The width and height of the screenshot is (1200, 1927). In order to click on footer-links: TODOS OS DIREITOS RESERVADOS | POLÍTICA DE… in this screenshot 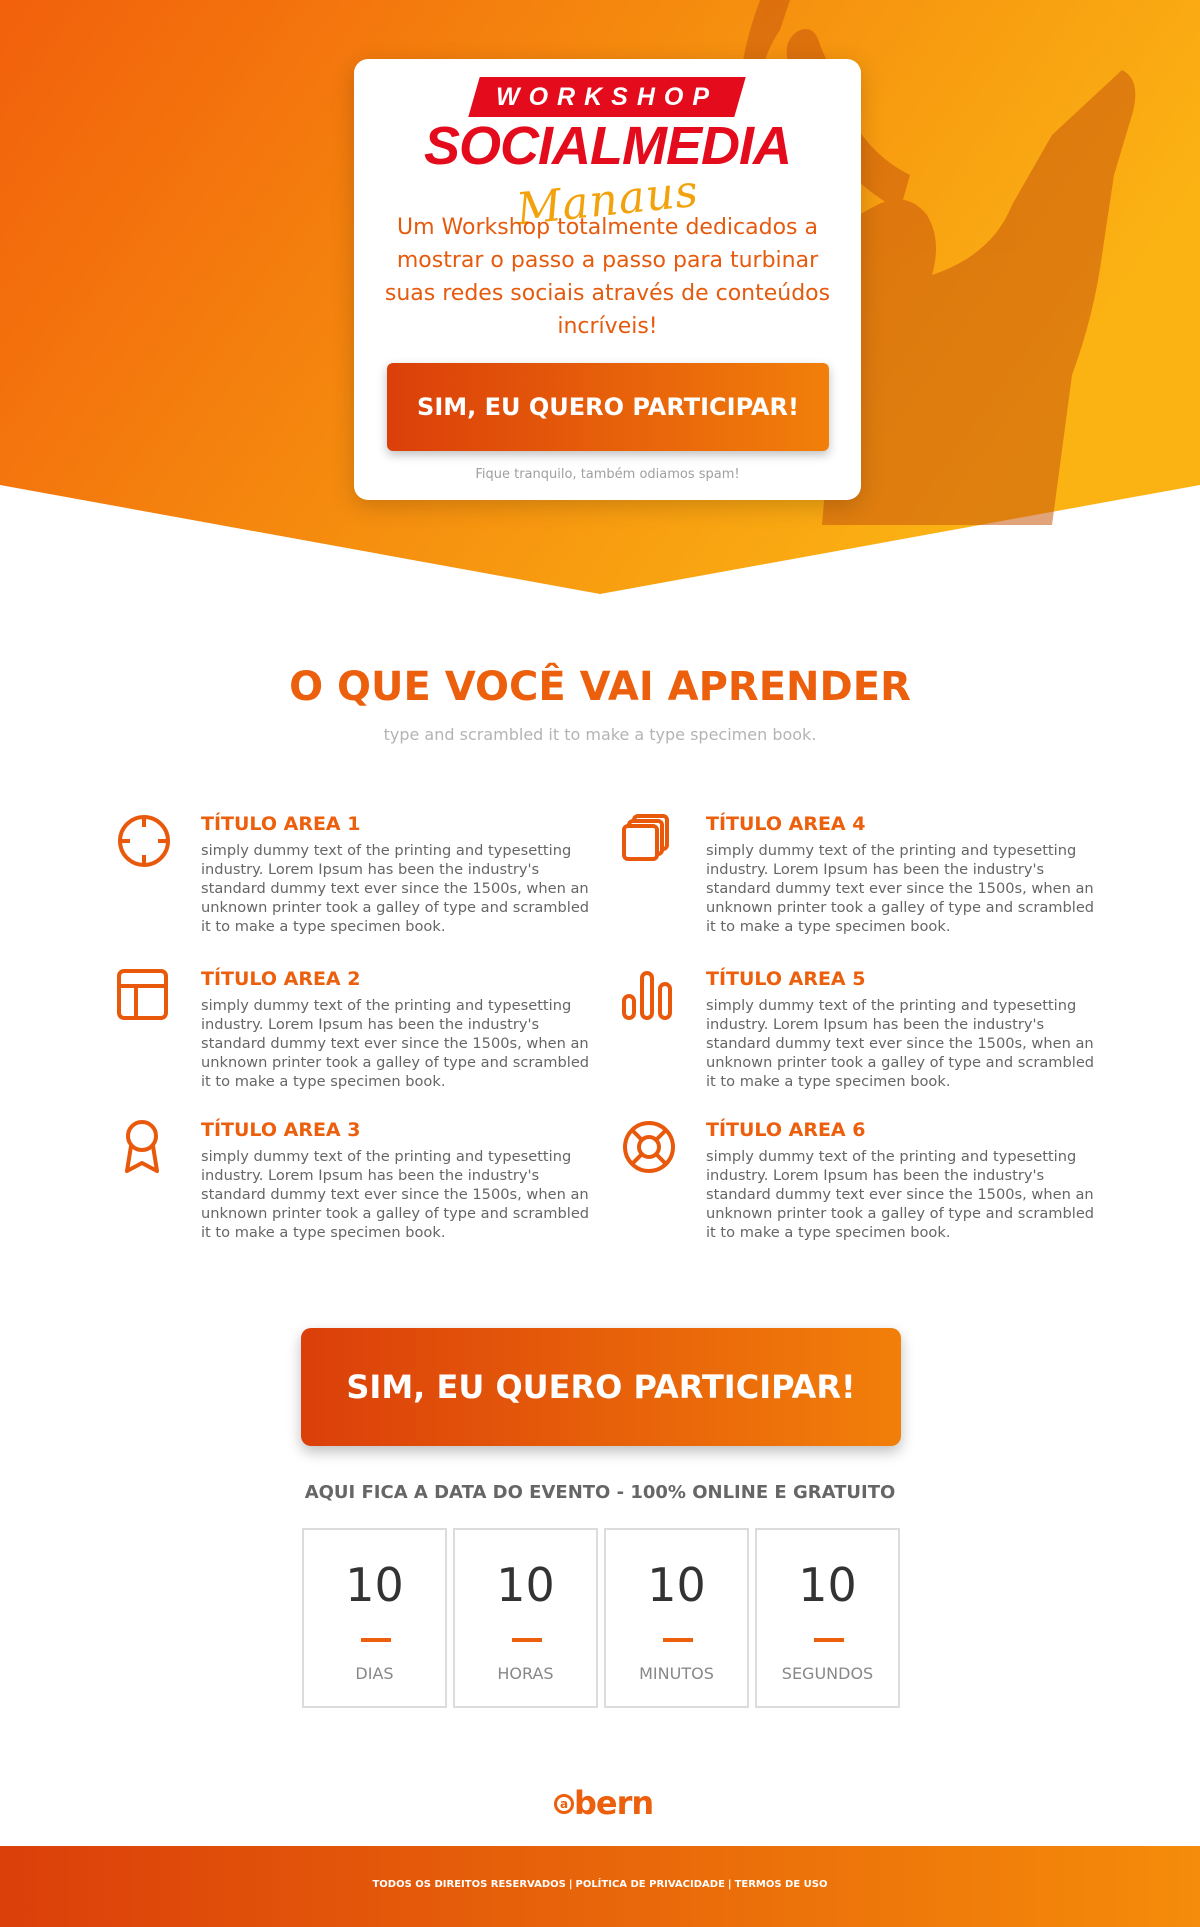, I will do `click(600, 1884)`.